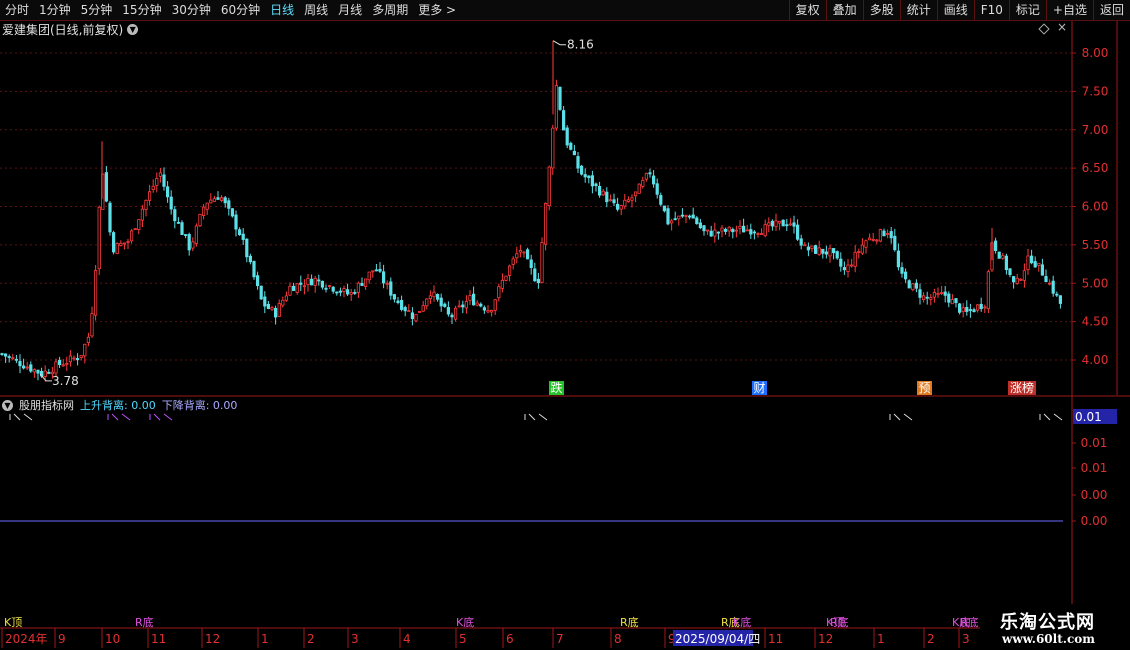  Describe the element at coordinates (407, 639) in the screenshot. I see `timeline-label: 4` at that location.